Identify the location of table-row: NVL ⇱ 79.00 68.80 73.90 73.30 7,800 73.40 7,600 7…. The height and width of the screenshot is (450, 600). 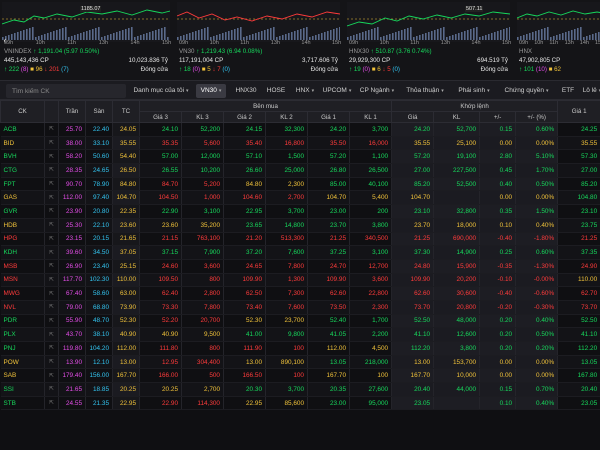
(300, 307).